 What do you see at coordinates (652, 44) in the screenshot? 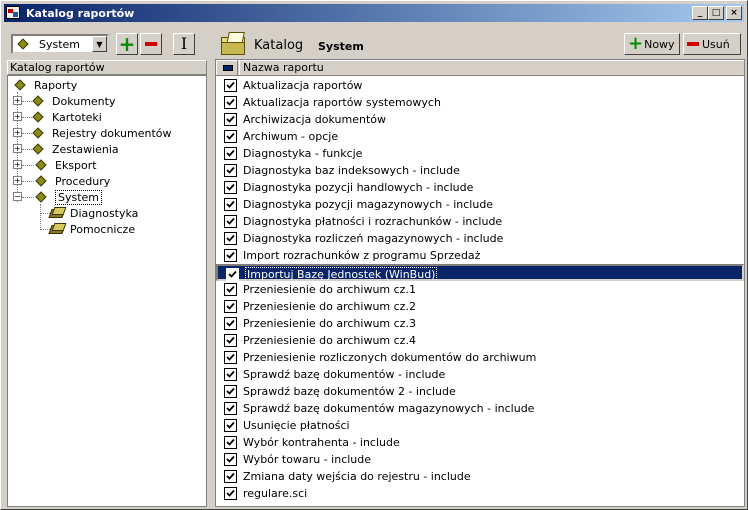
I see `new-report-button: + Nowy` at bounding box center [652, 44].